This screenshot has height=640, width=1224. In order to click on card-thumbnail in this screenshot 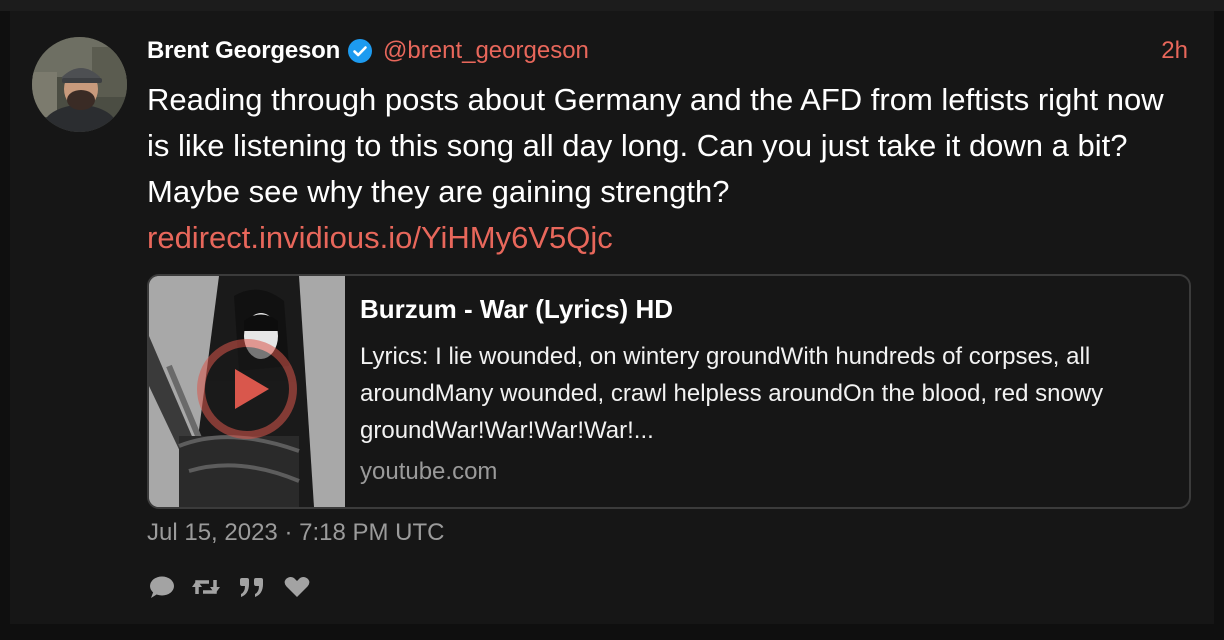, I will do `click(247, 391)`.